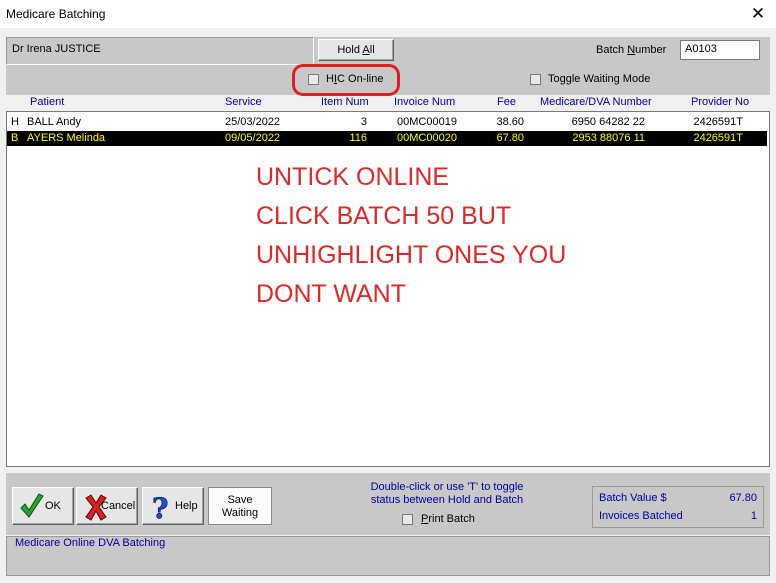  What do you see at coordinates (54, 122) in the screenshot?
I see `row-patient: BALL Andy` at bounding box center [54, 122].